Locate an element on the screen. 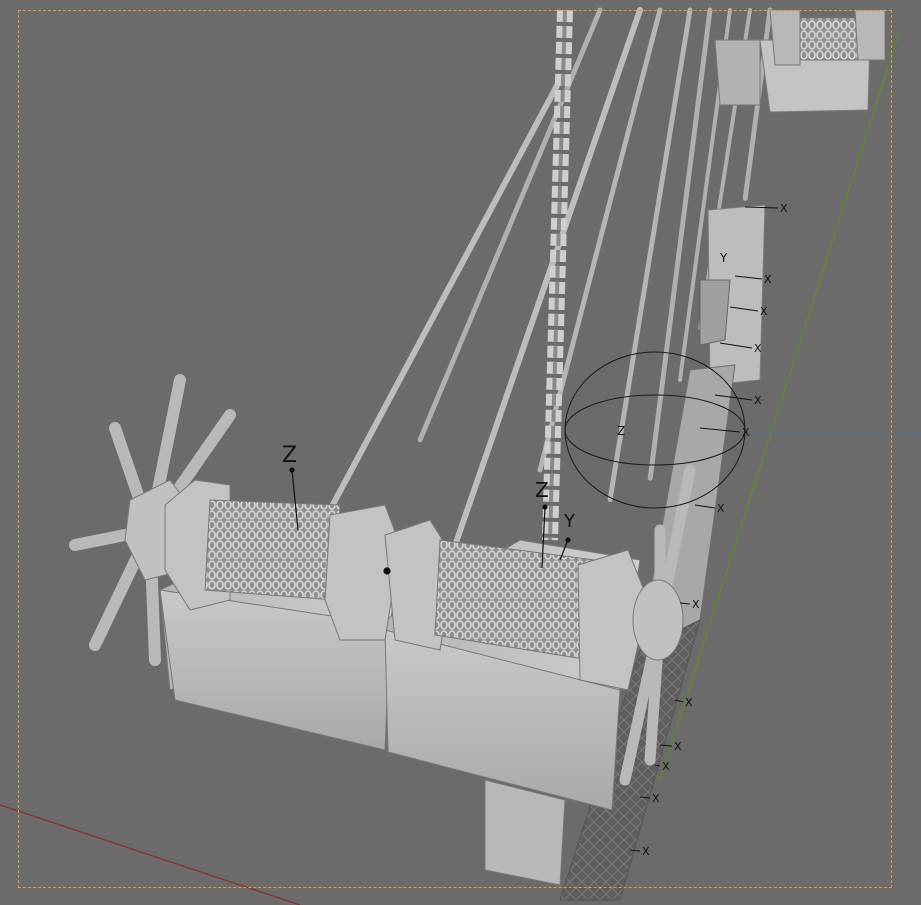 This screenshot has height=905, width=921. y-label-third: Y is located at coordinates (723, 258).